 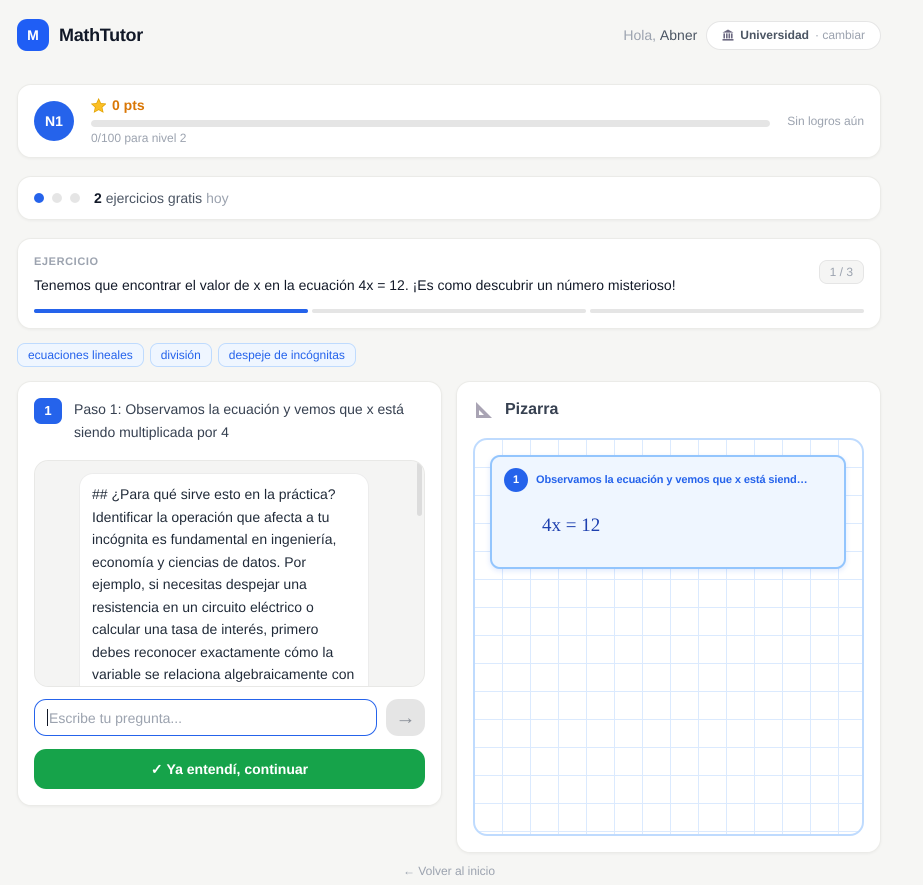 I want to click on achievements-text: Sin logros aún, so click(x=825, y=121).